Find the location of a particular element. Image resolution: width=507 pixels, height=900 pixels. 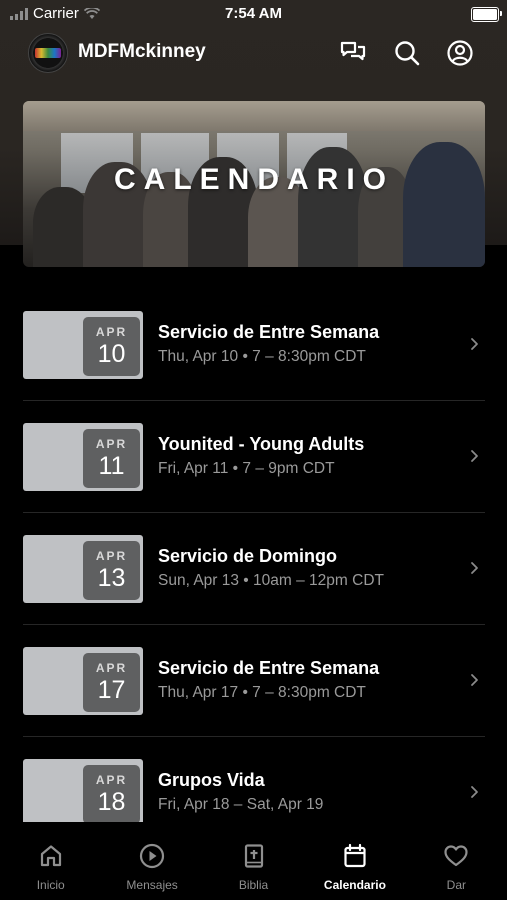

date-badge: APR 18 is located at coordinates (111, 794).